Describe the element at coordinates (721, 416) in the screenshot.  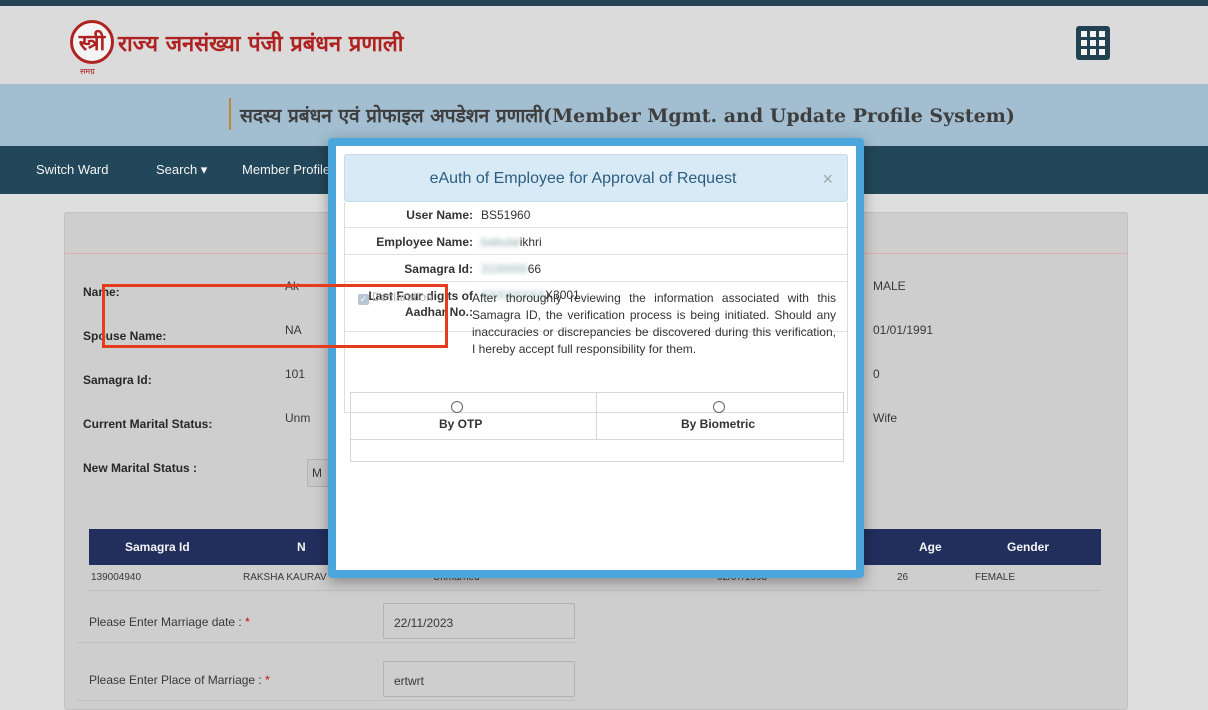
I see `option-by-biometric: By Biometric` at that location.